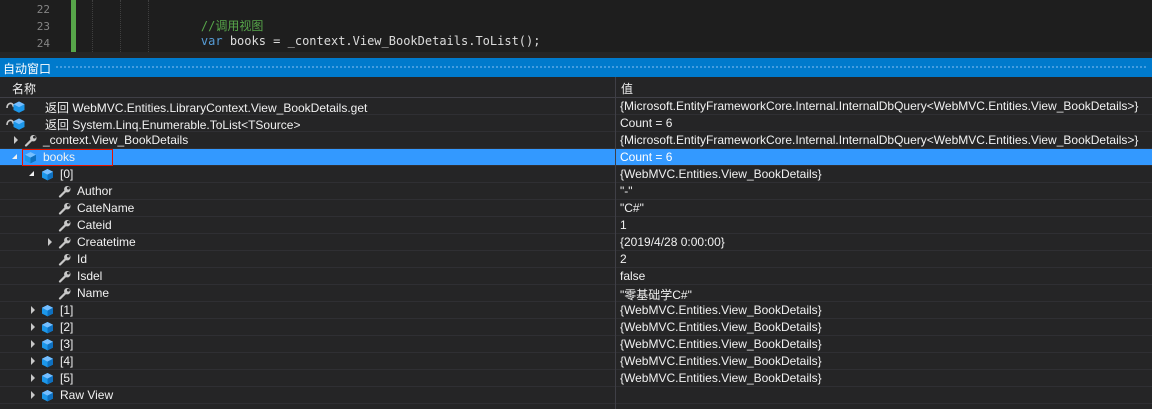 The image size is (1152, 409). What do you see at coordinates (576, 327) in the screenshot?
I see `autos-row: [2] {WebMVC.Entities.View_BookDetails}` at bounding box center [576, 327].